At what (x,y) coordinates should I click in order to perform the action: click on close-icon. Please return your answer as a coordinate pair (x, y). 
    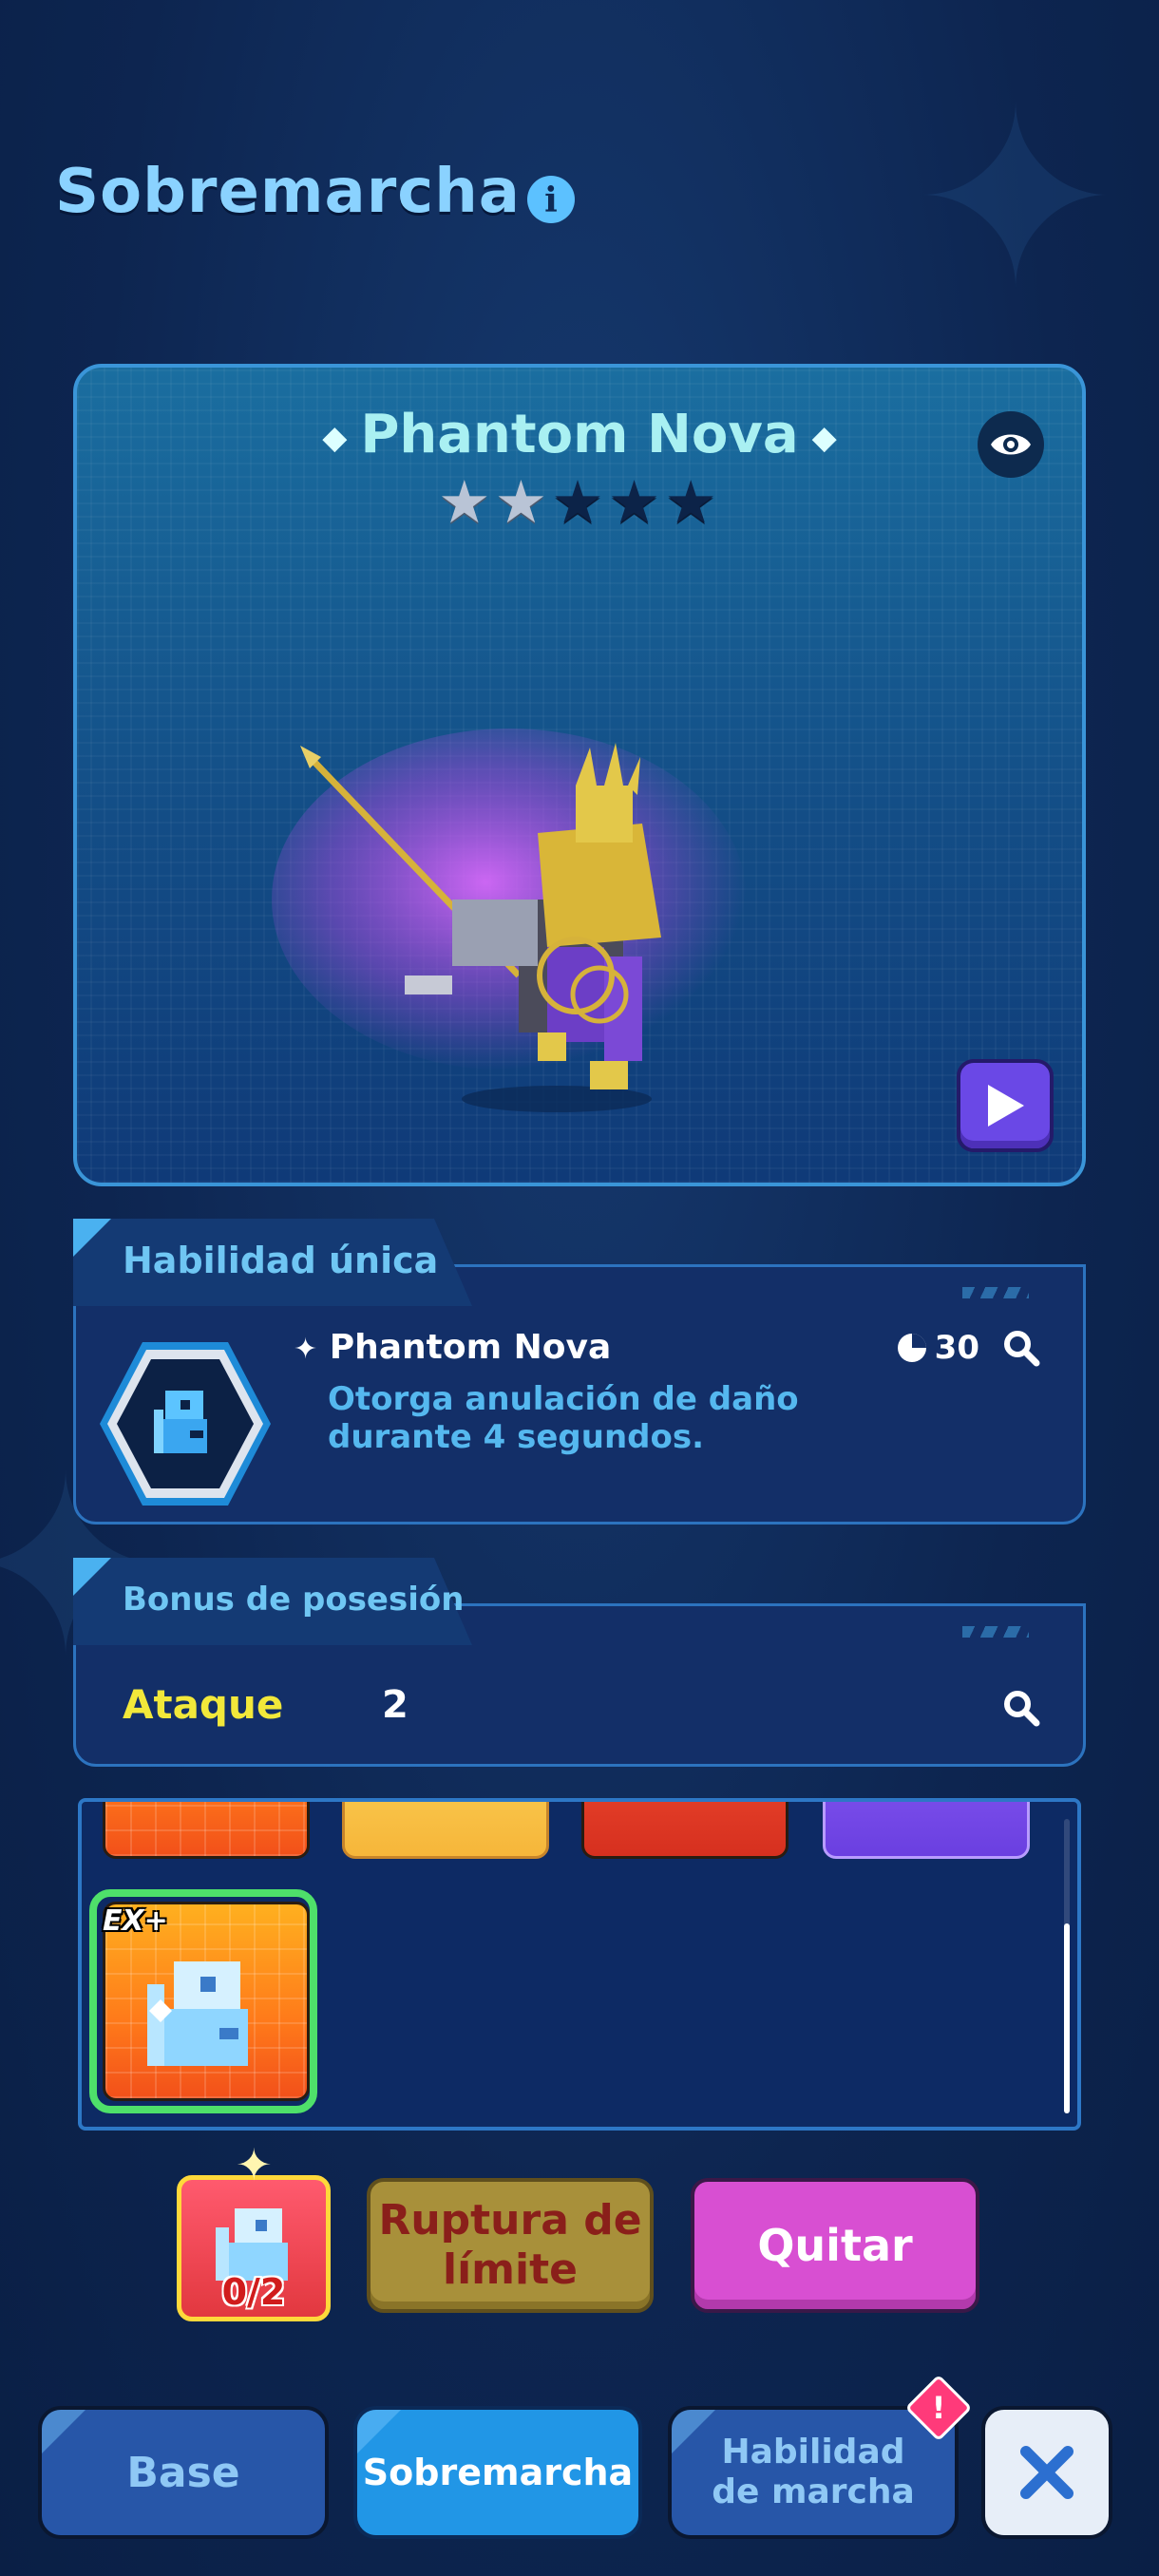
    Looking at the image, I should click on (1047, 2472).